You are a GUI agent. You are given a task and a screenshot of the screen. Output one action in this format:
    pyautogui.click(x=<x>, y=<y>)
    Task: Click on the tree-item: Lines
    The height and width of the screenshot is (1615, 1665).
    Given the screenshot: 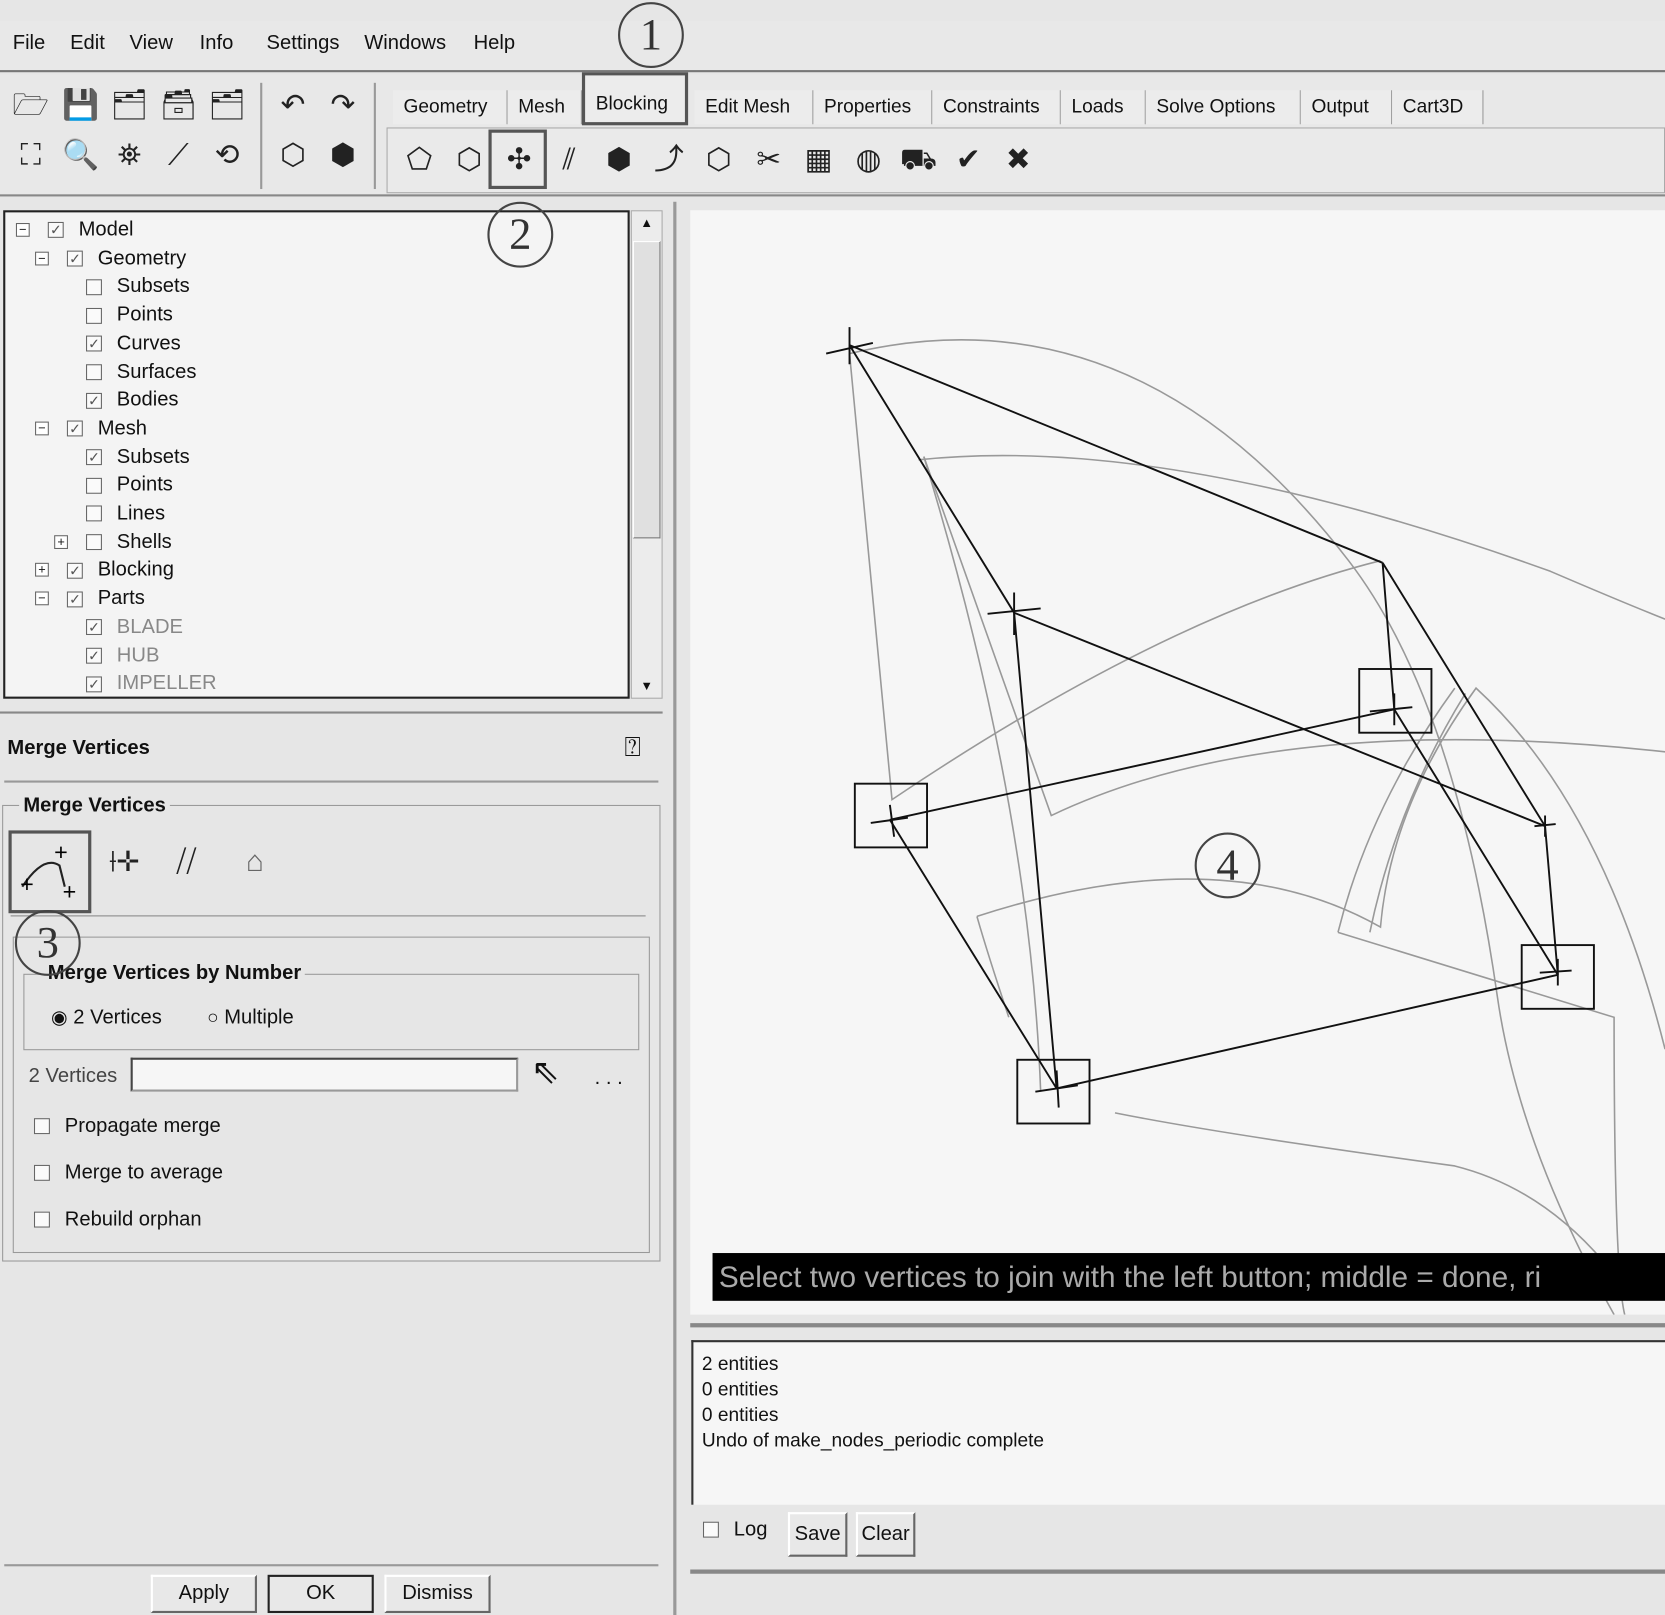 What is the action you would take?
    pyautogui.click(x=125, y=513)
    